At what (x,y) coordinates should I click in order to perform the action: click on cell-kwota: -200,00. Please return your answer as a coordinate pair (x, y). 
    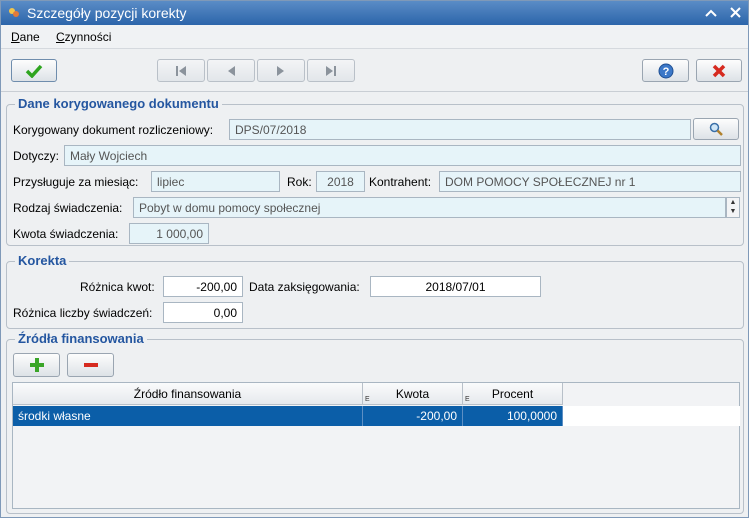
    Looking at the image, I should click on (413, 416).